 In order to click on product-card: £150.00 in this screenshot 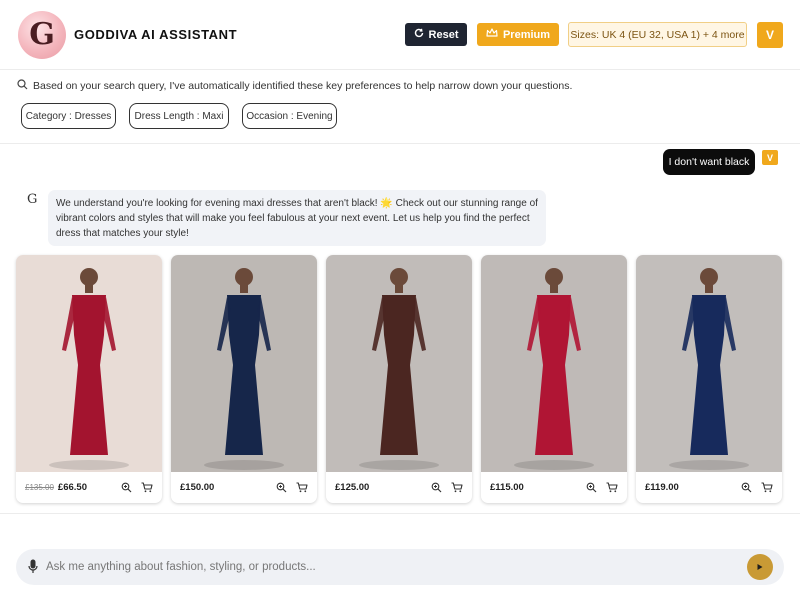, I will do `click(244, 379)`.